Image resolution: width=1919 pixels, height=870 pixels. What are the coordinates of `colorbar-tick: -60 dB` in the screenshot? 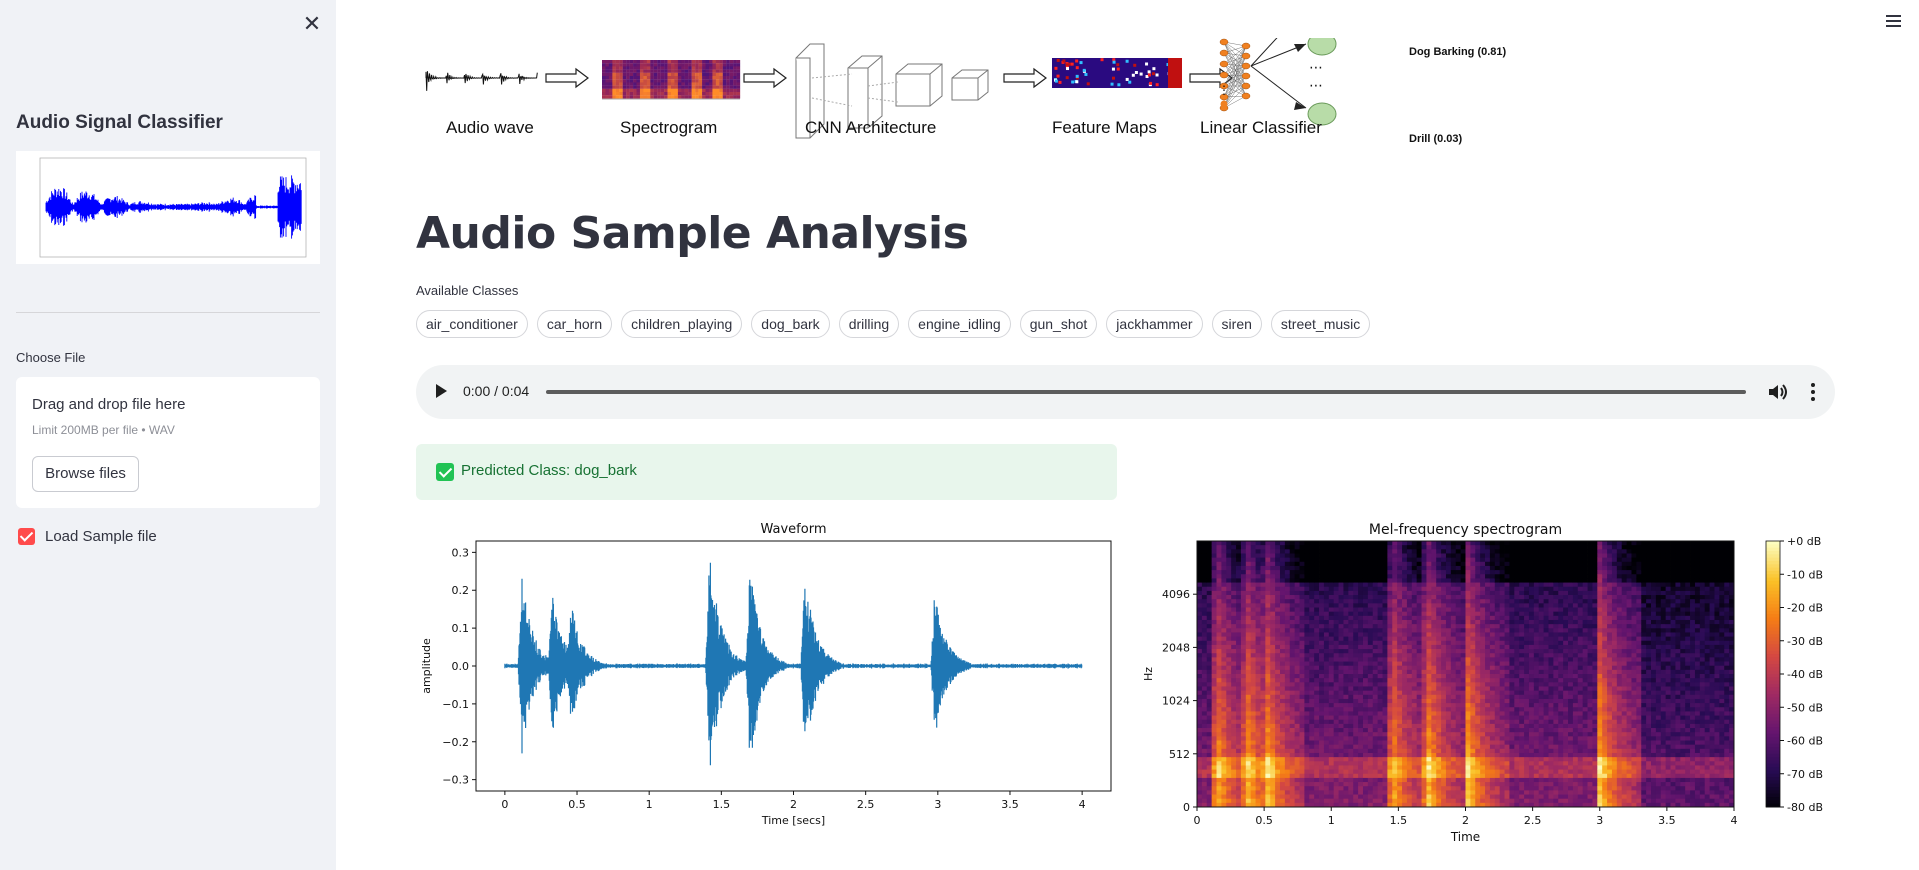 It's located at (1805, 741).